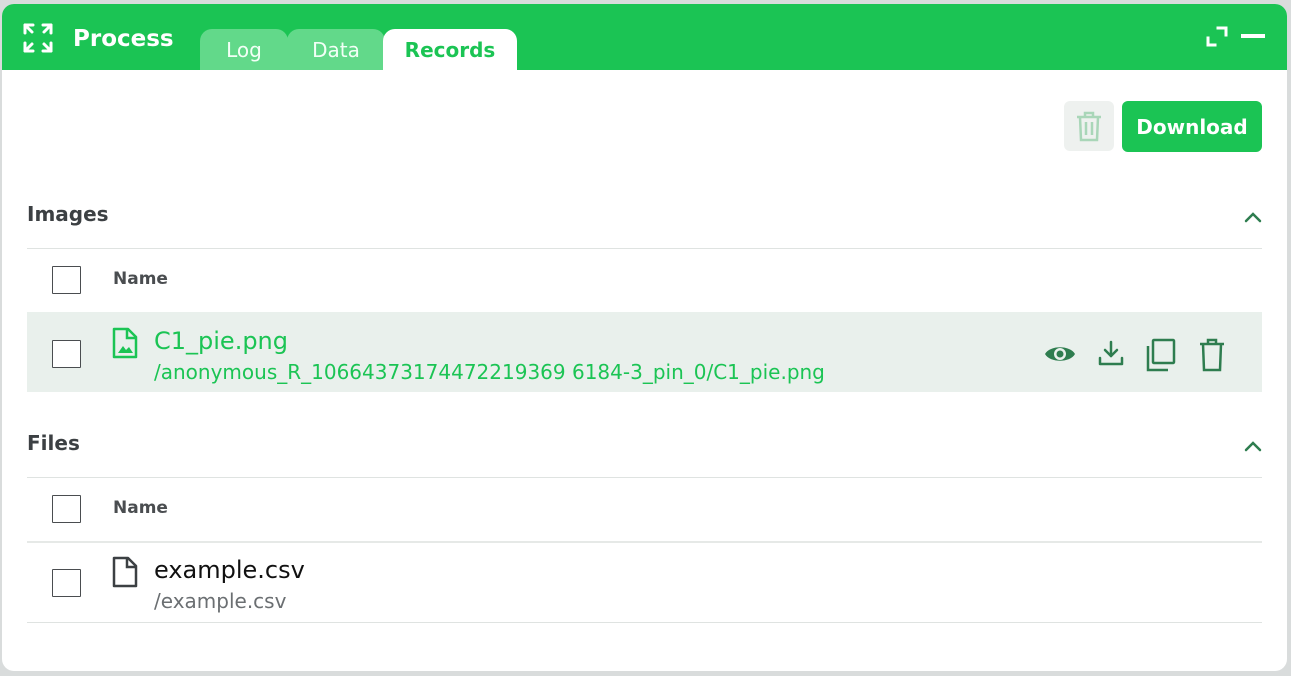 The width and height of the screenshot is (1291, 676). What do you see at coordinates (229, 570) in the screenshot?
I see `csv-file-name: example.csv` at bounding box center [229, 570].